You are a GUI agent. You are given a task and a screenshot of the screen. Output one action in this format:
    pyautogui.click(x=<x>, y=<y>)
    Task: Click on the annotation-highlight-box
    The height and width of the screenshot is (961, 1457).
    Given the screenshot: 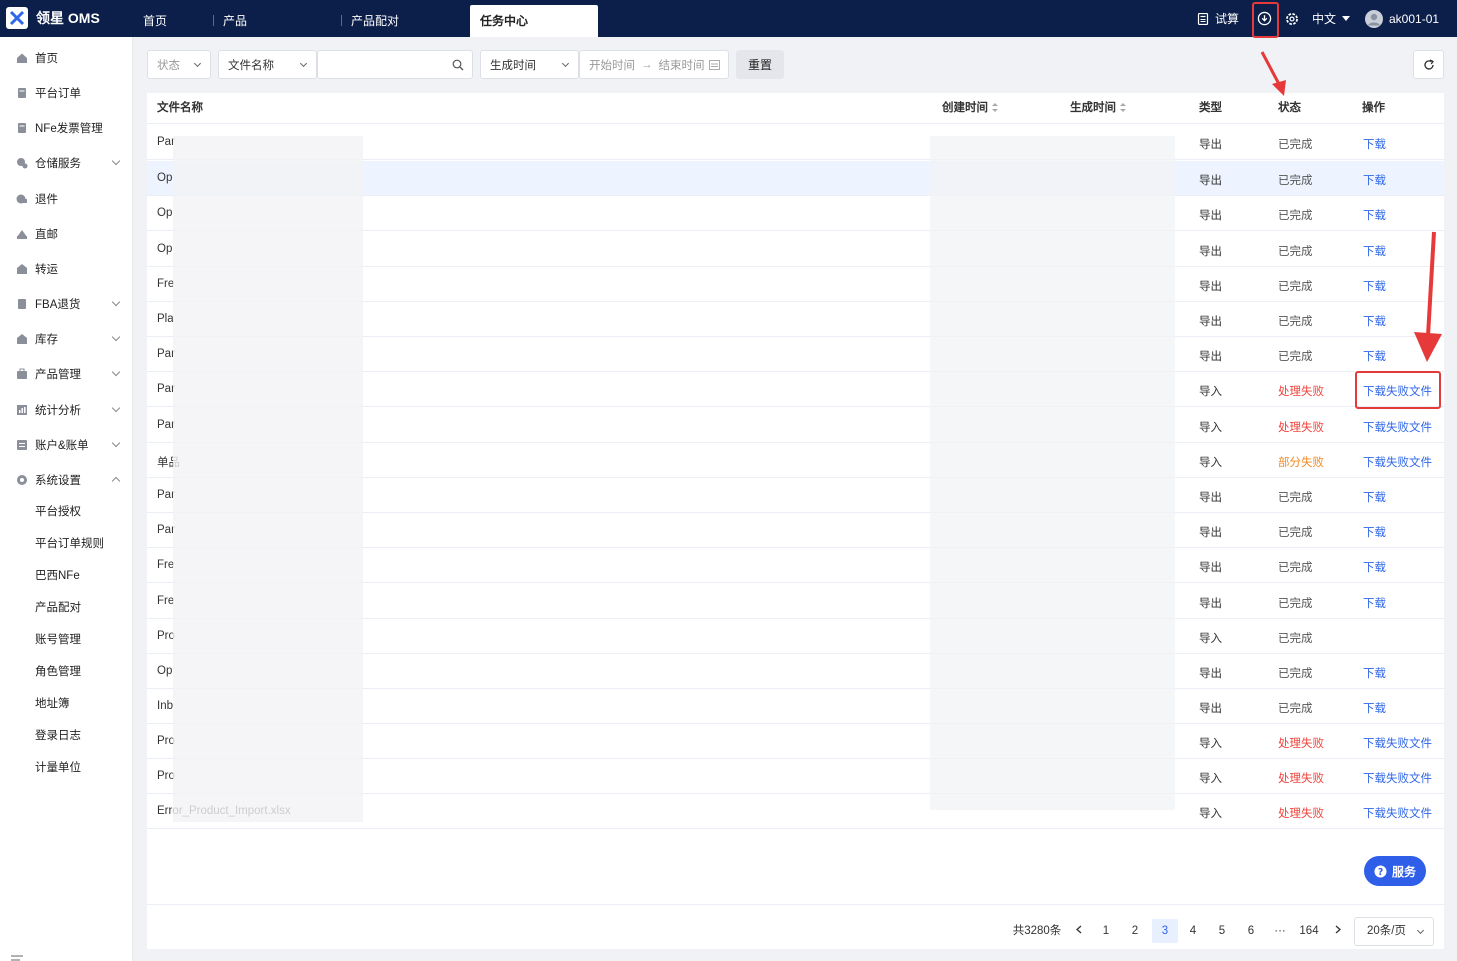 What is the action you would take?
    pyautogui.click(x=1398, y=390)
    